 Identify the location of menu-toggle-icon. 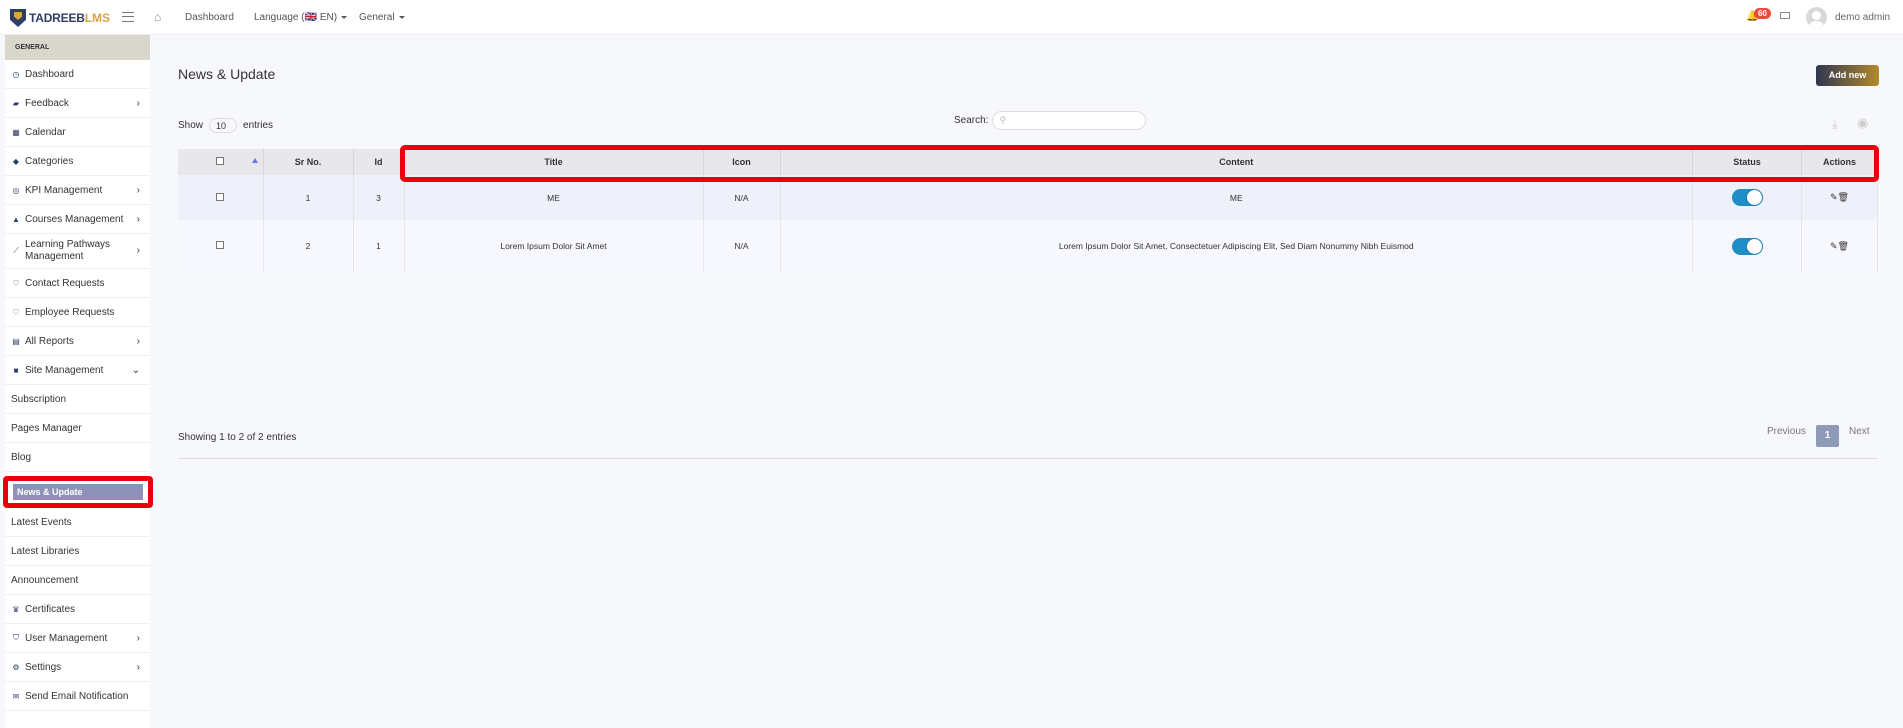
(128, 17).